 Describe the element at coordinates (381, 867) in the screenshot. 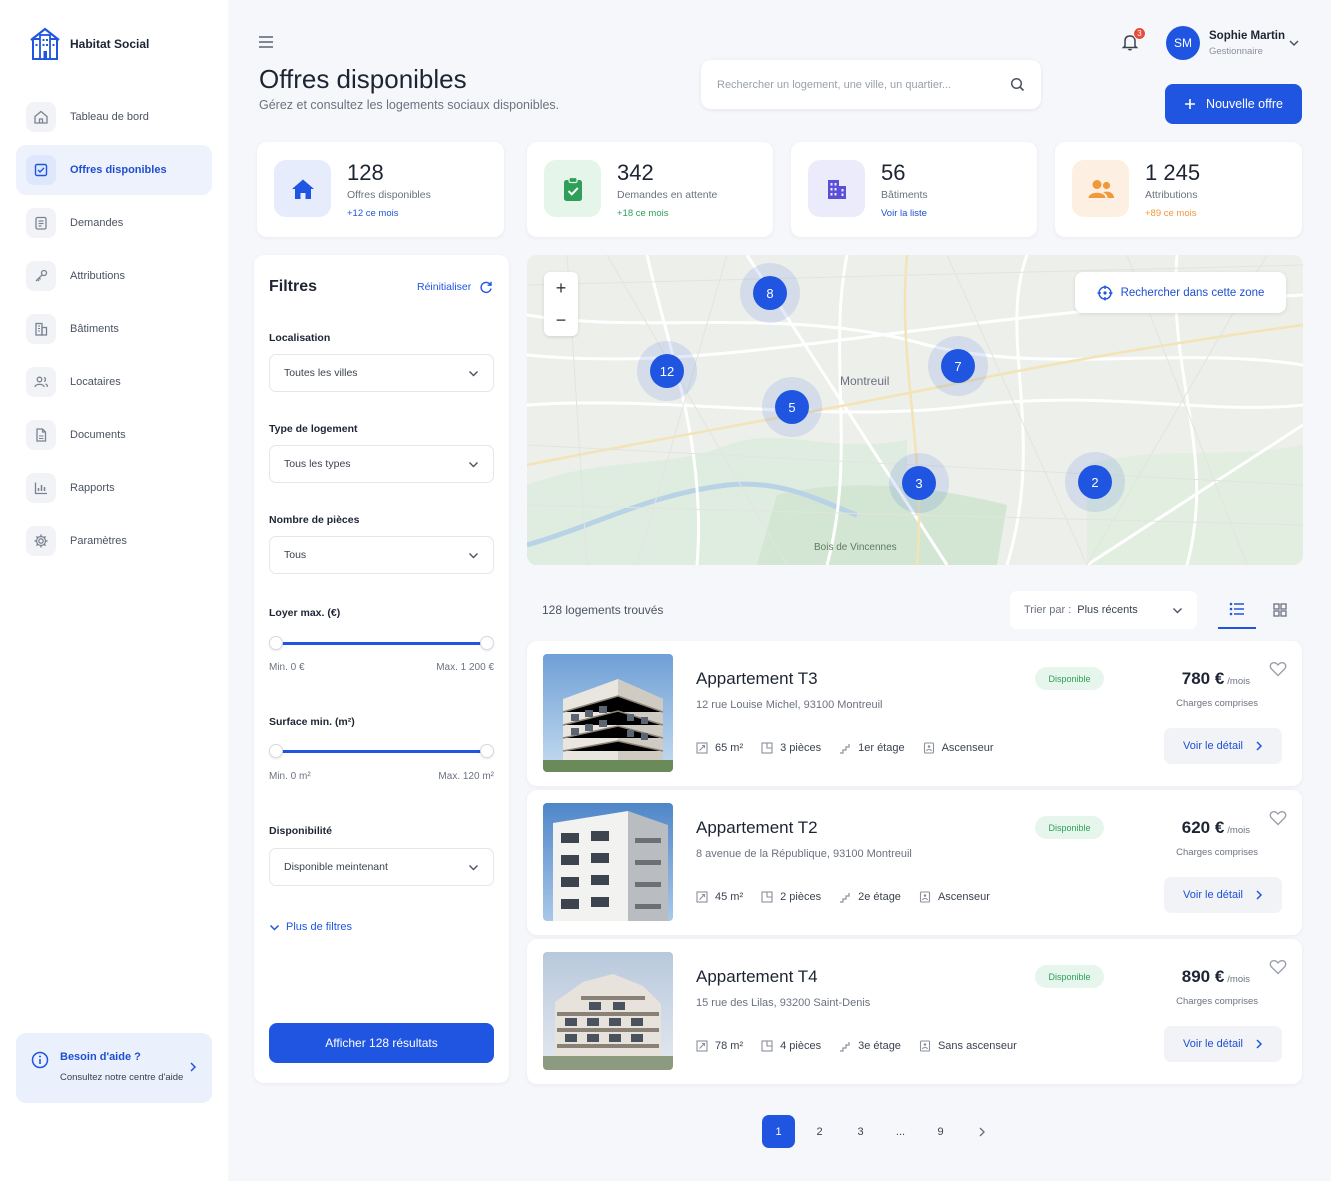

I see `availability-select: Disponible meintenant` at that location.